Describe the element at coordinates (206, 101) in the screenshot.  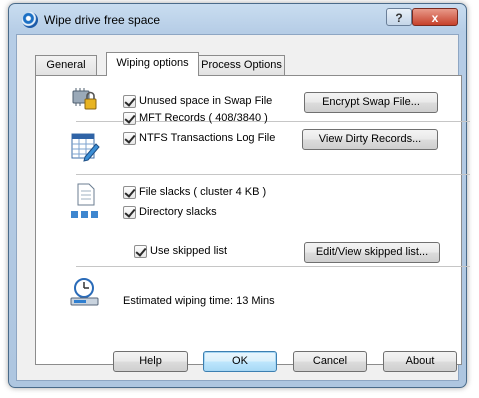
I see `swap-file-label: Unused space in Swap File` at that location.